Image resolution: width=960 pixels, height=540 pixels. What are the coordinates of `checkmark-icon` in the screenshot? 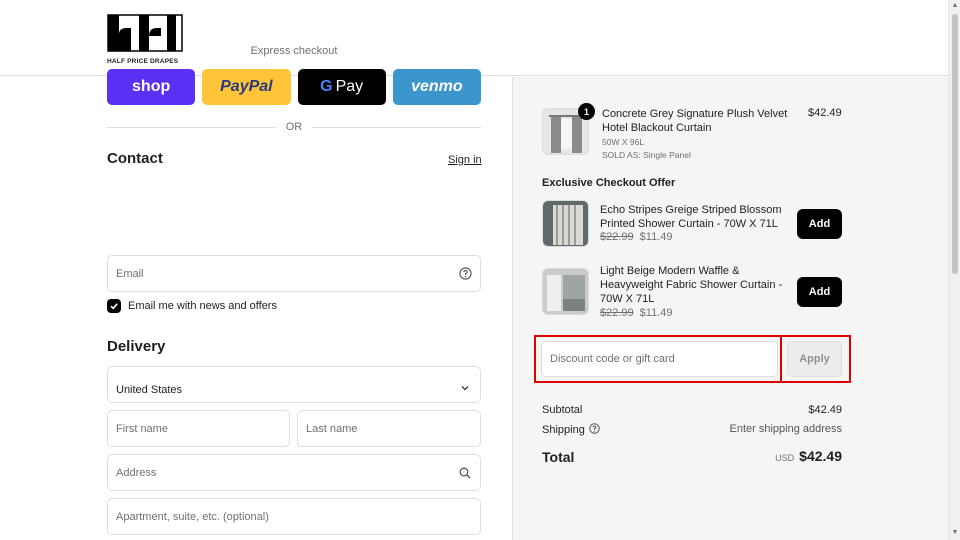 It's located at (114, 306).